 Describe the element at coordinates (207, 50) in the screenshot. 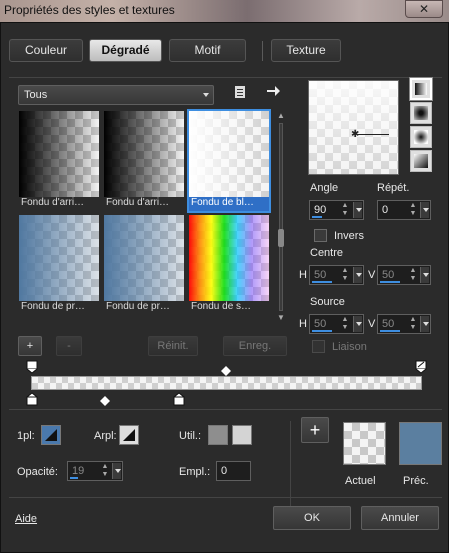

I see `tab-motif: Motif` at that location.